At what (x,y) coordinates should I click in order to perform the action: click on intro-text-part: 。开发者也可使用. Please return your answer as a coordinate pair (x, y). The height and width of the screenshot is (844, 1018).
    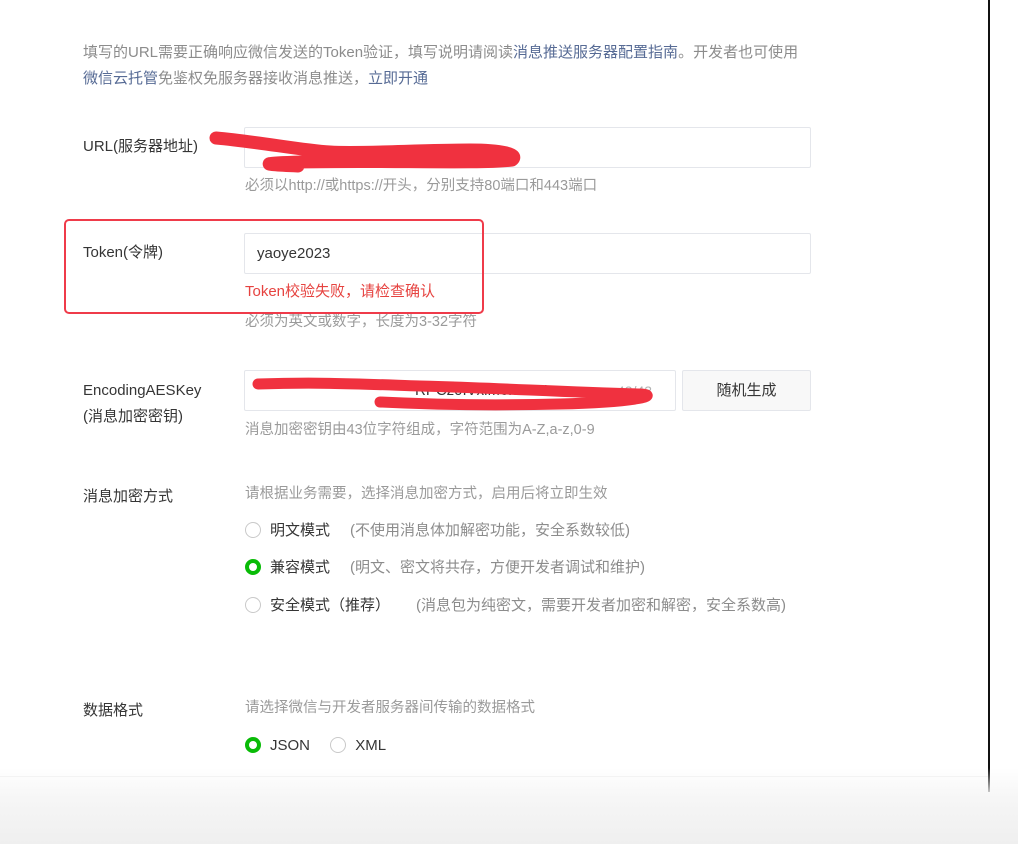
    Looking at the image, I should click on (738, 52).